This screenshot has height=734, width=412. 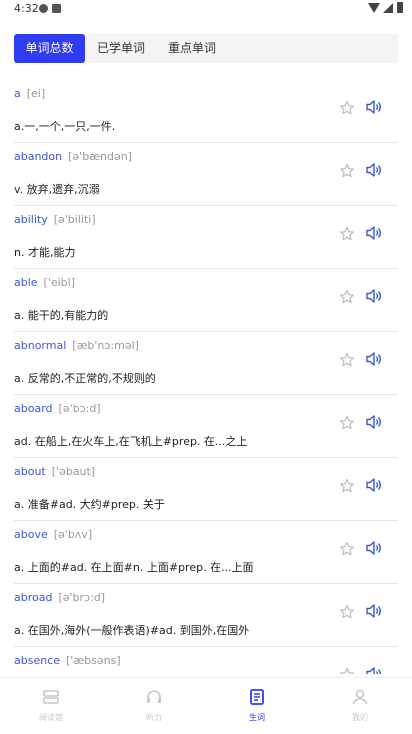 I want to click on tab-learned-words: 已学单词, so click(x=121, y=48).